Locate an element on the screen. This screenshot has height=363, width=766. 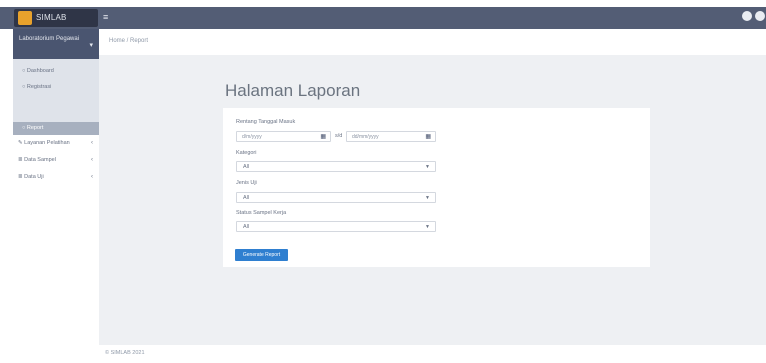
generate-report-button: Generate Report is located at coordinates (261, 255).